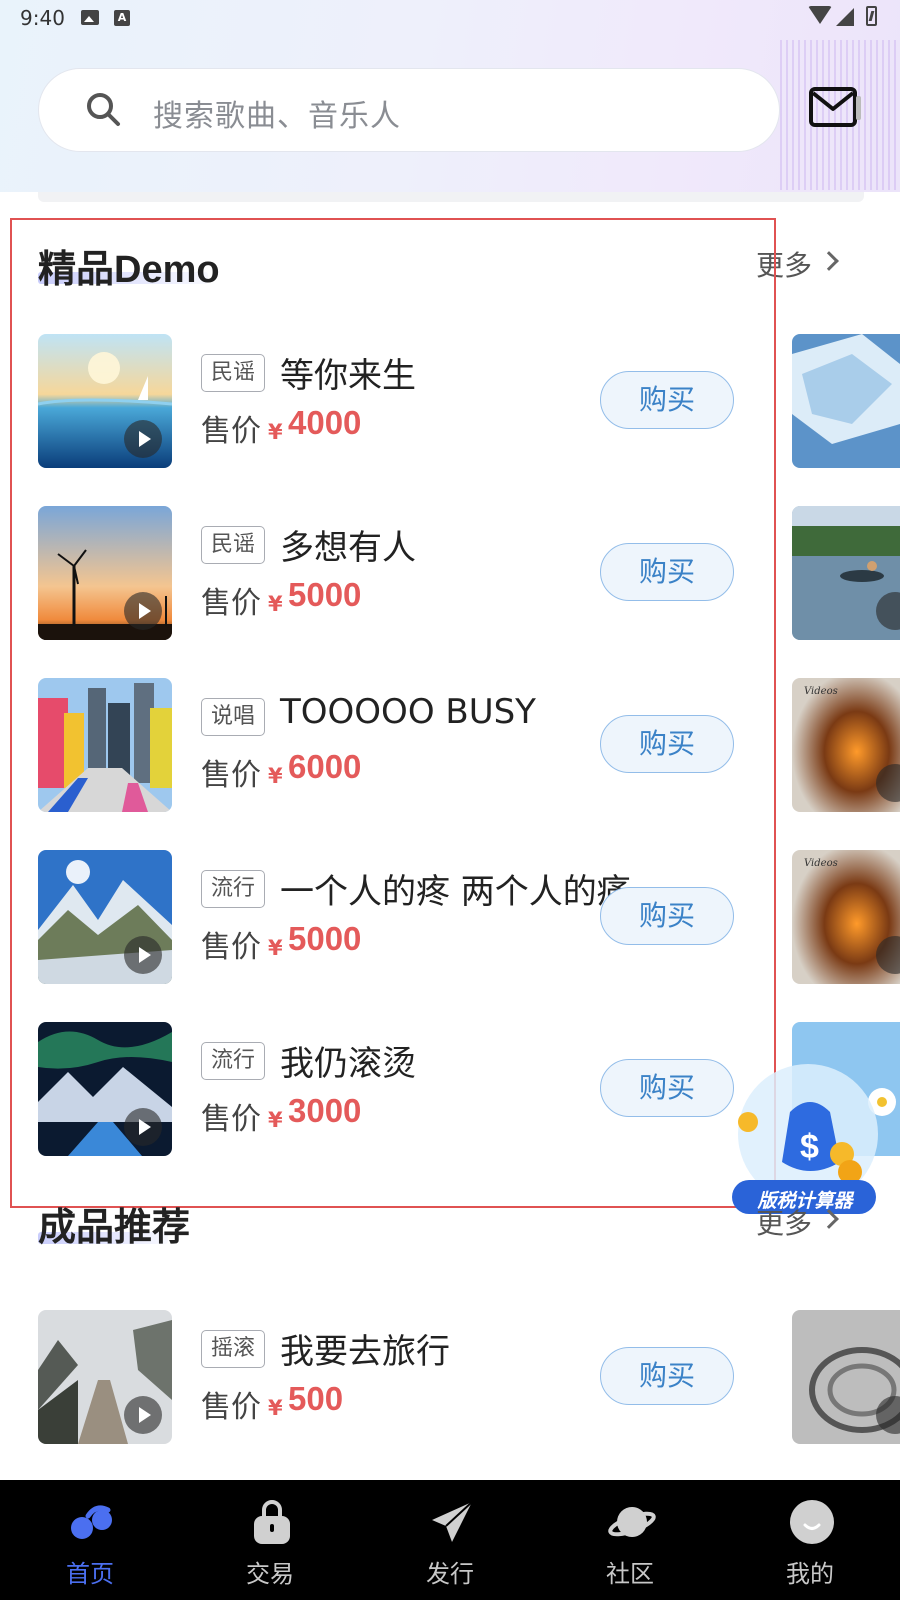 This screenshot has height=1600, width=900. What do you see at coordinates (408, 401) in the screenshot?
I see `song-row: 民谣 等你来生 售价 ¥ 4000 购买` at bounding box center [408, 401].